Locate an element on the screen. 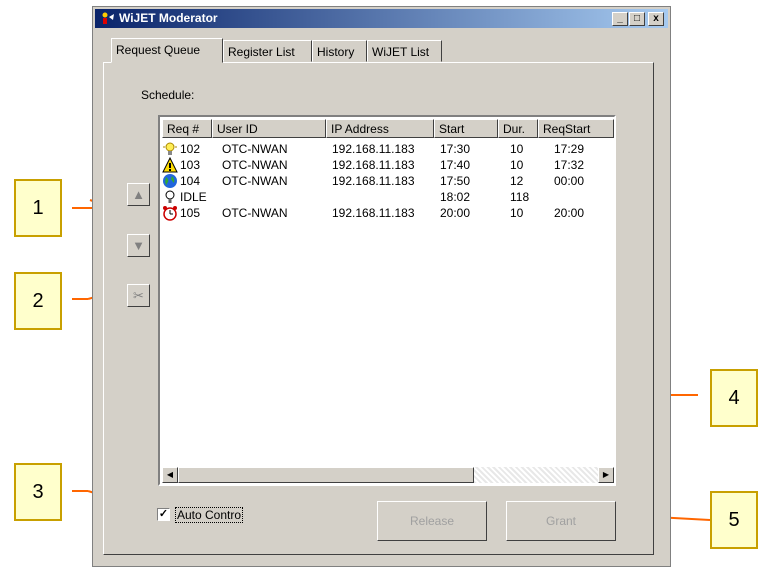 This screenshot has height=571, width=761. alarm-clock-icon is located at coordinates (170, 213).